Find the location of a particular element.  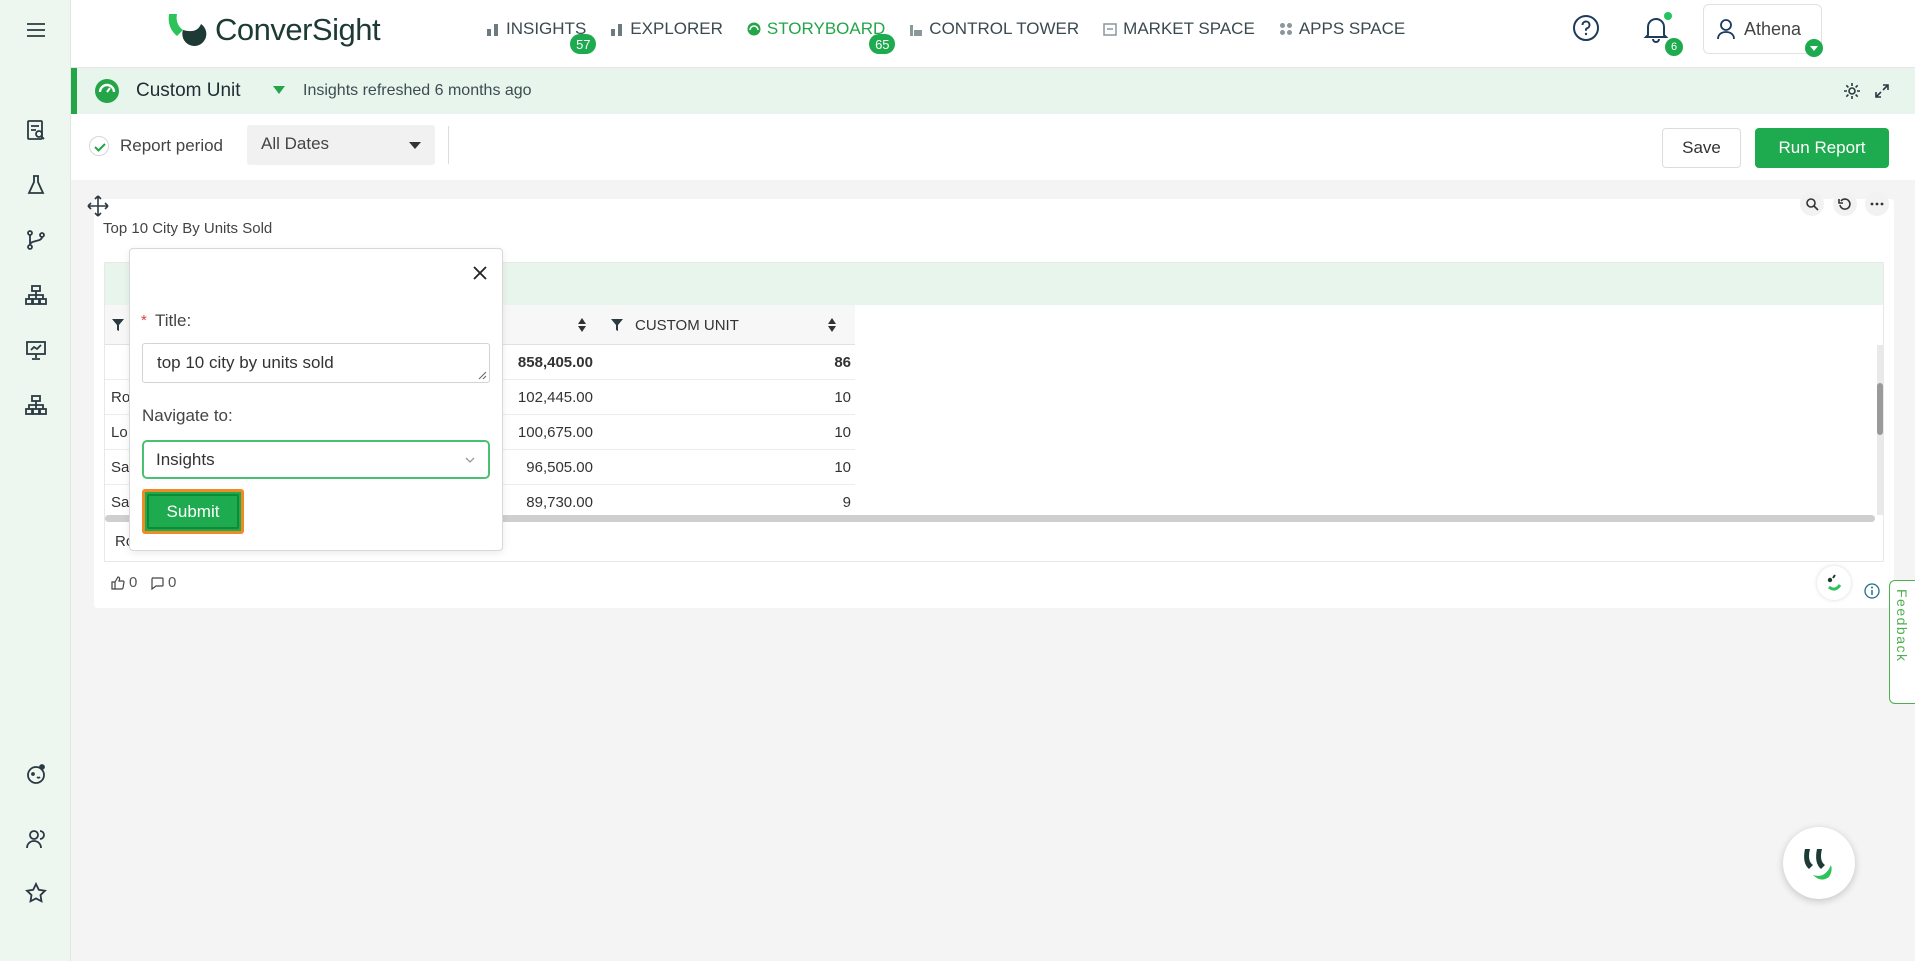

table-cell: 89,730.00 is located at coordinates (559, 502).